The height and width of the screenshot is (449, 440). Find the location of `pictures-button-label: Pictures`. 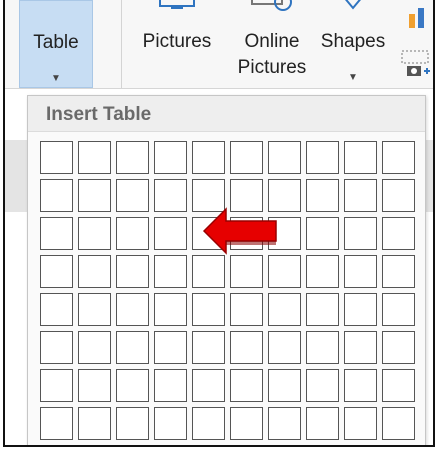

pictures-button-label: Pictures is located at coordinates (177, 41).